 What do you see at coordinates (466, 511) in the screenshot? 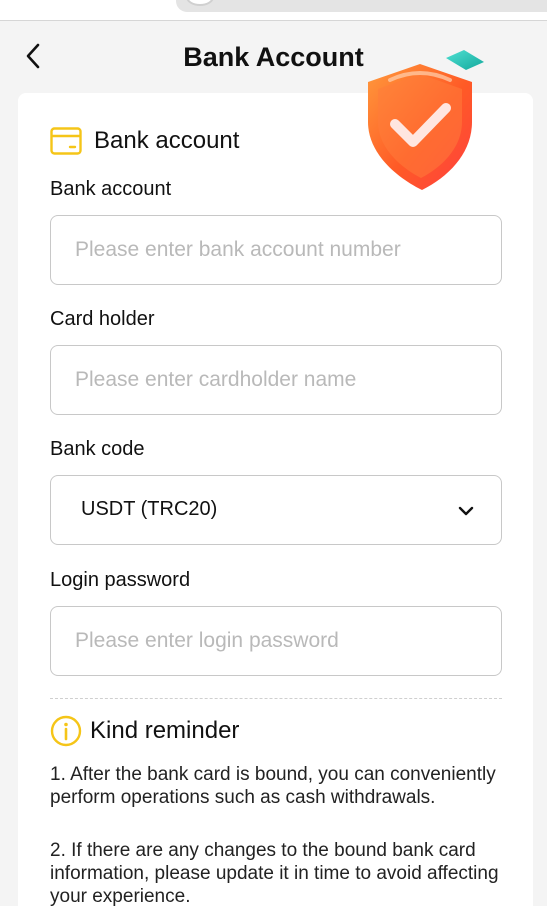
I see `chevron-down-icon` at bounding box center [466, 511].